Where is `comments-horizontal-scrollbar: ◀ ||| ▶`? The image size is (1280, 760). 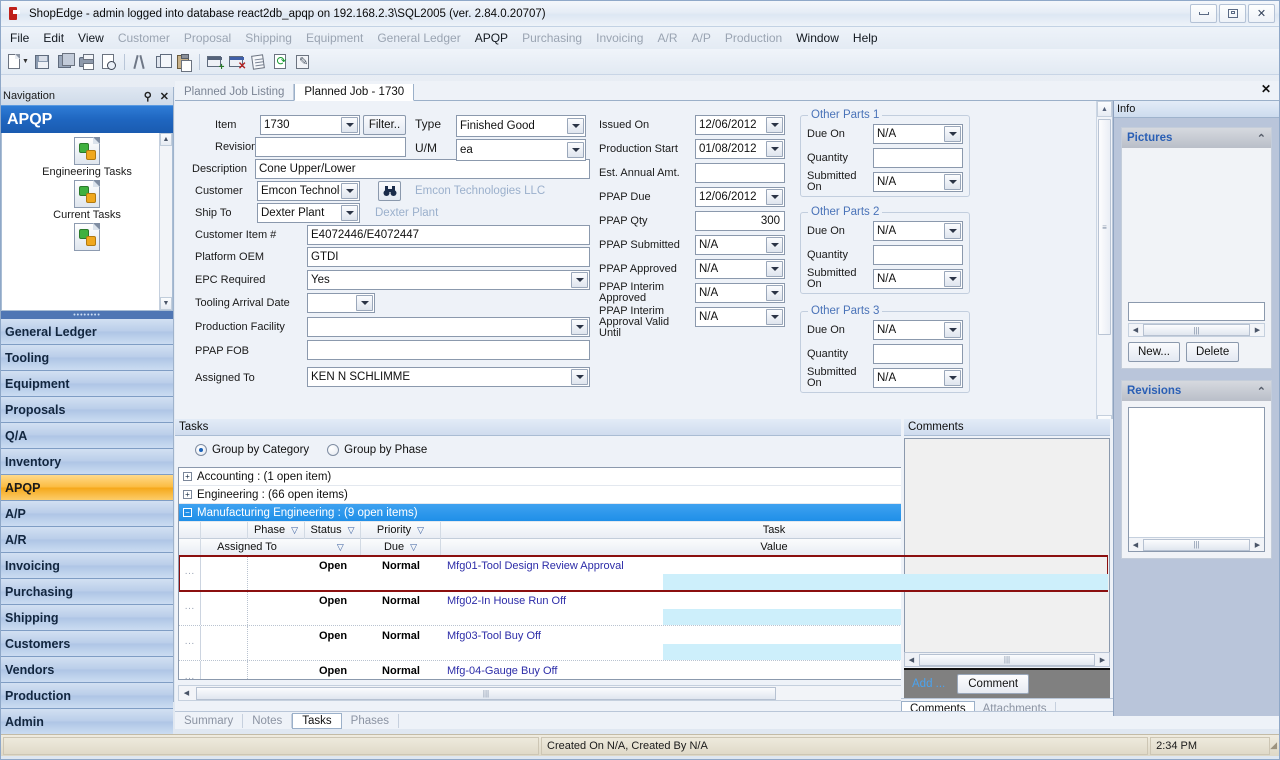
comments-horizontal-scrollbar: ◀ ||| ▶ is located at coordinates (1007, 659).